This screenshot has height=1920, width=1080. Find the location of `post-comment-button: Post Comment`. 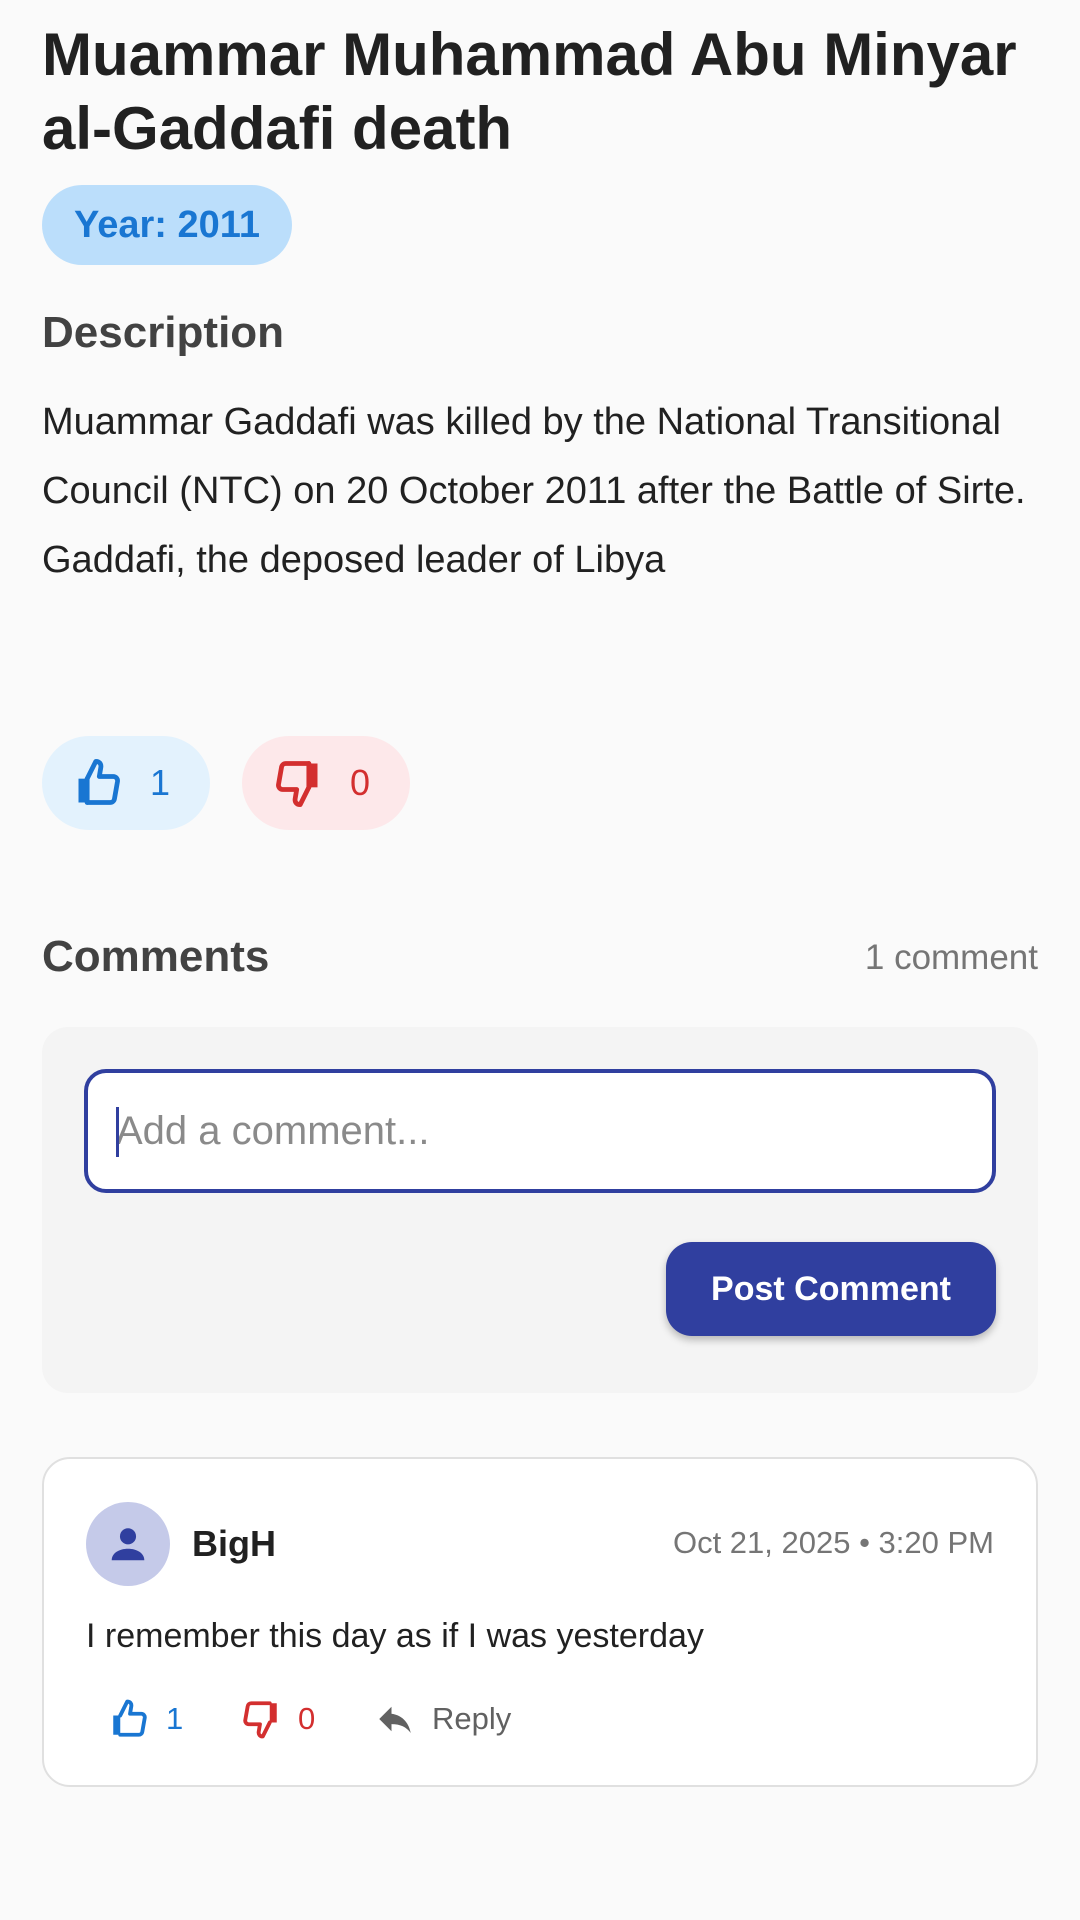

post-comment-button: Post Comment is located at coordinates (831, 1289).